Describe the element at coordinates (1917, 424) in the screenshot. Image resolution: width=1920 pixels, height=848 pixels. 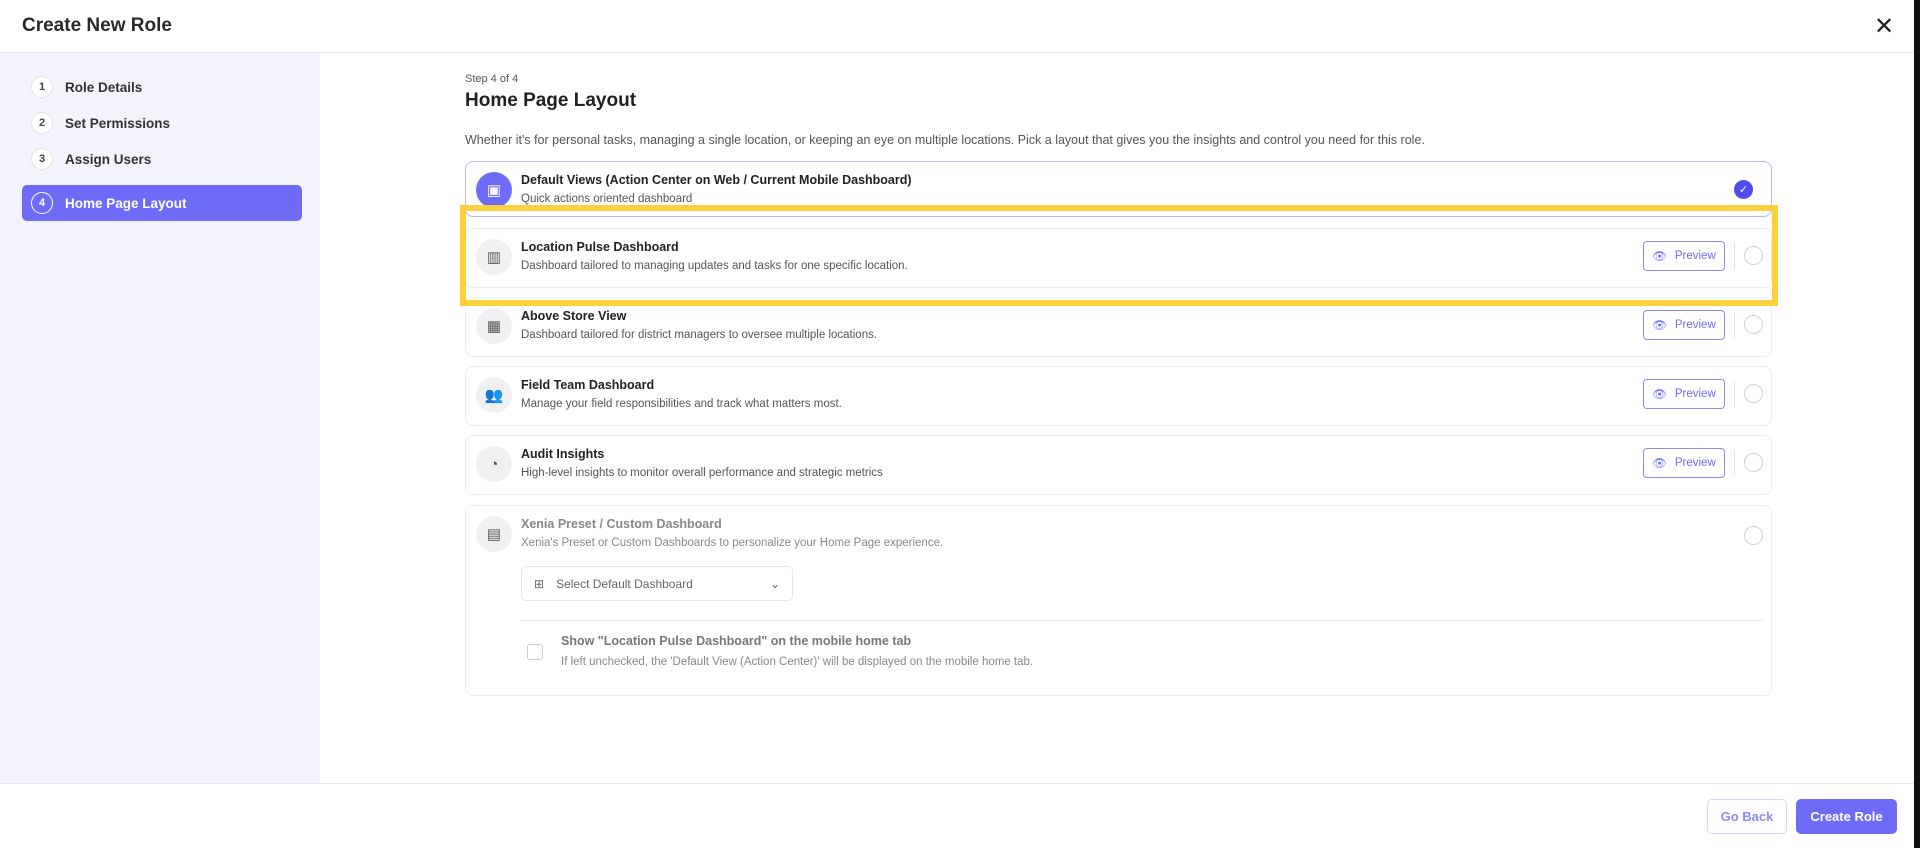
I see `window-edge` at that location.